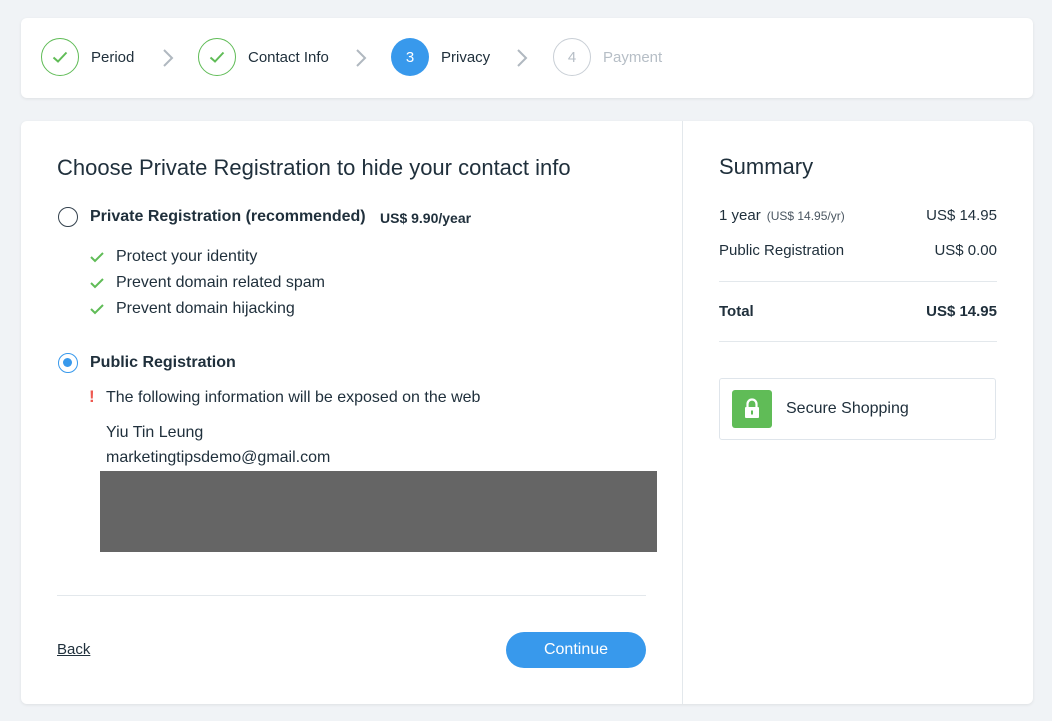  What do you see at coordinates (410, 57) in the screenshot?
I see `step-3-number: 3` at bounding box center [410, 57].